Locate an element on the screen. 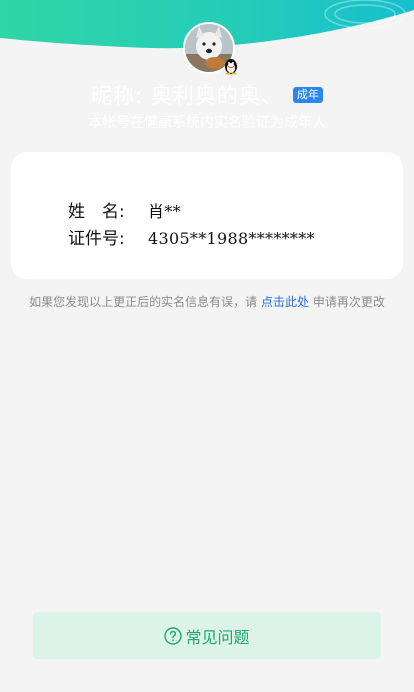 Image resolution: width=414 pixels, height=692 pixels. qq-penguin-icon is located at coordinates (231, 66).